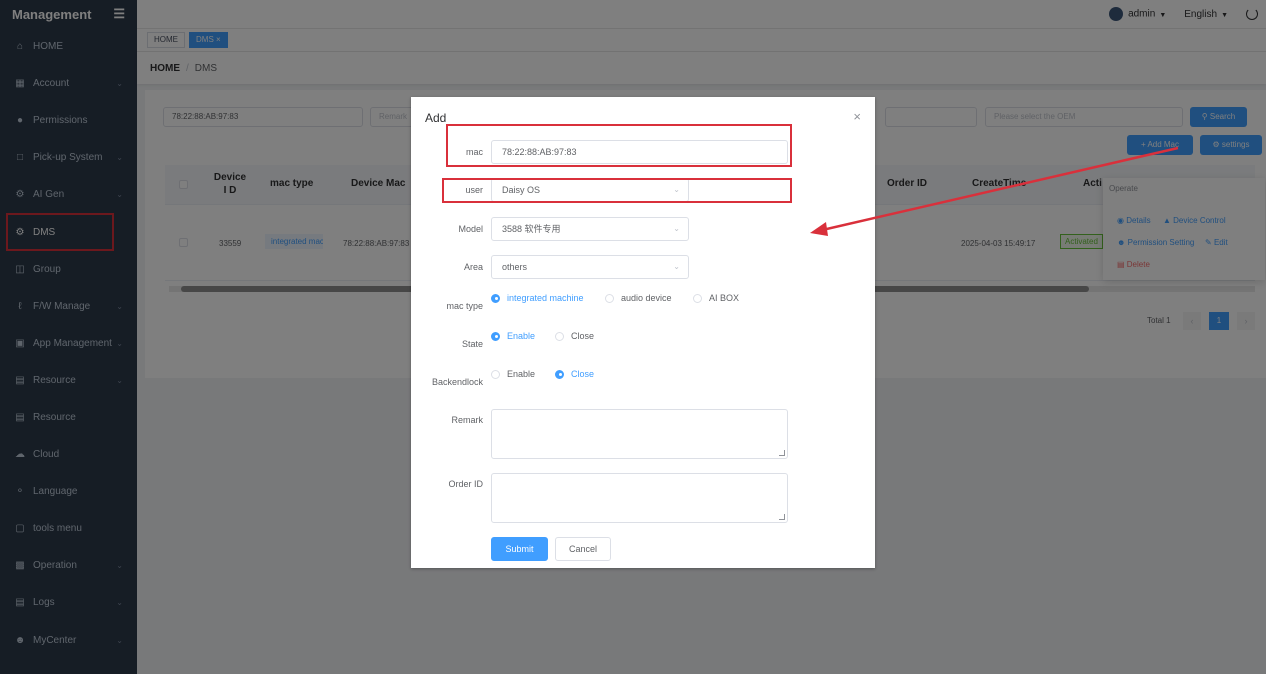  I want to click on annotation-box-mac, so click(619, 145).